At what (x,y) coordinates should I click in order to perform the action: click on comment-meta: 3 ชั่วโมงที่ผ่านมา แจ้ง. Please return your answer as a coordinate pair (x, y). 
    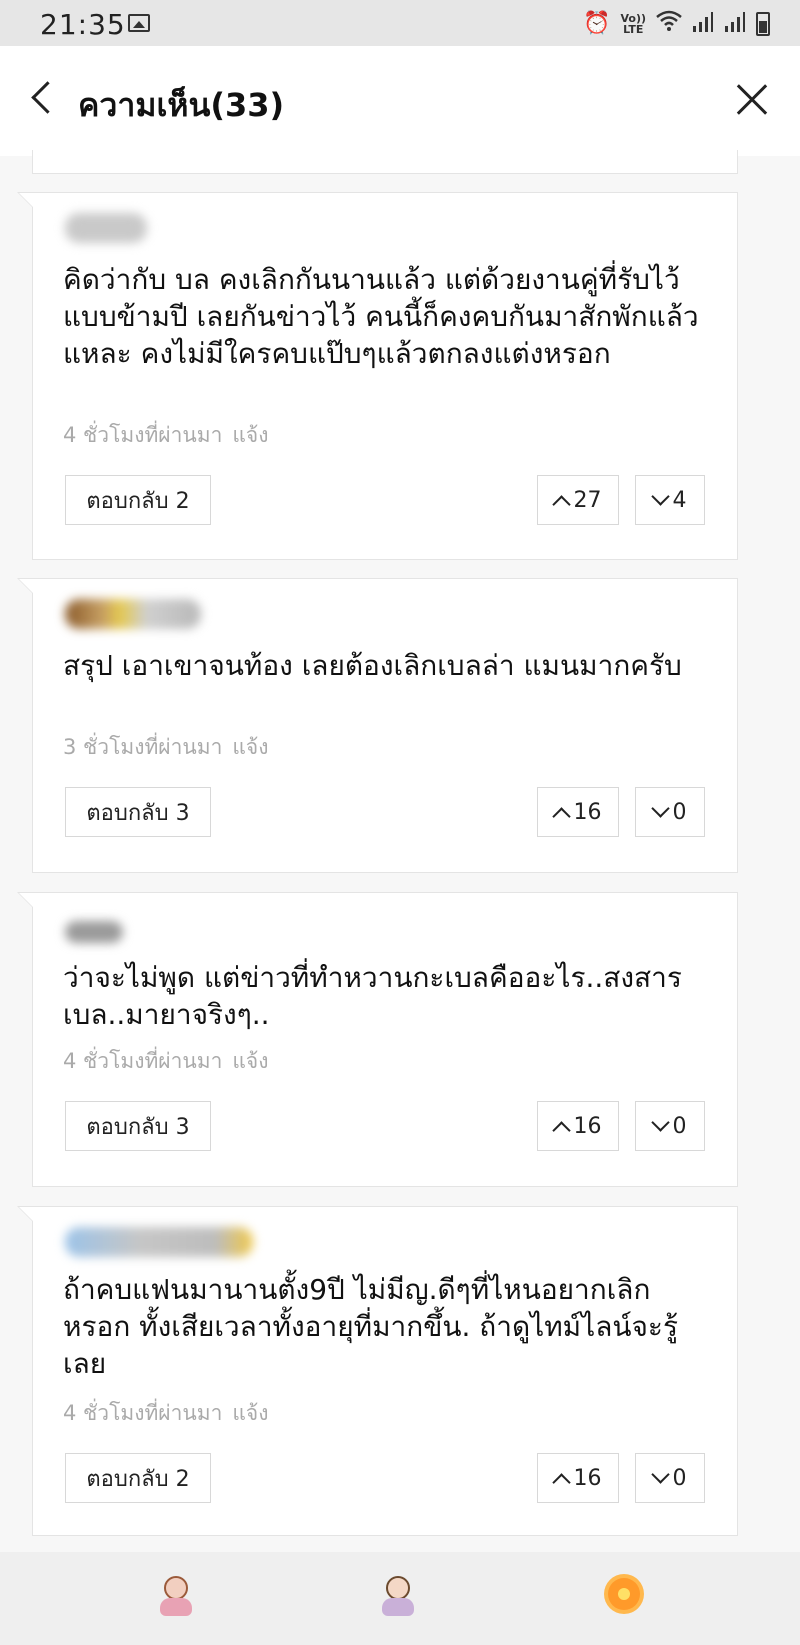
    Looking at the image, I should click on (165, 747).